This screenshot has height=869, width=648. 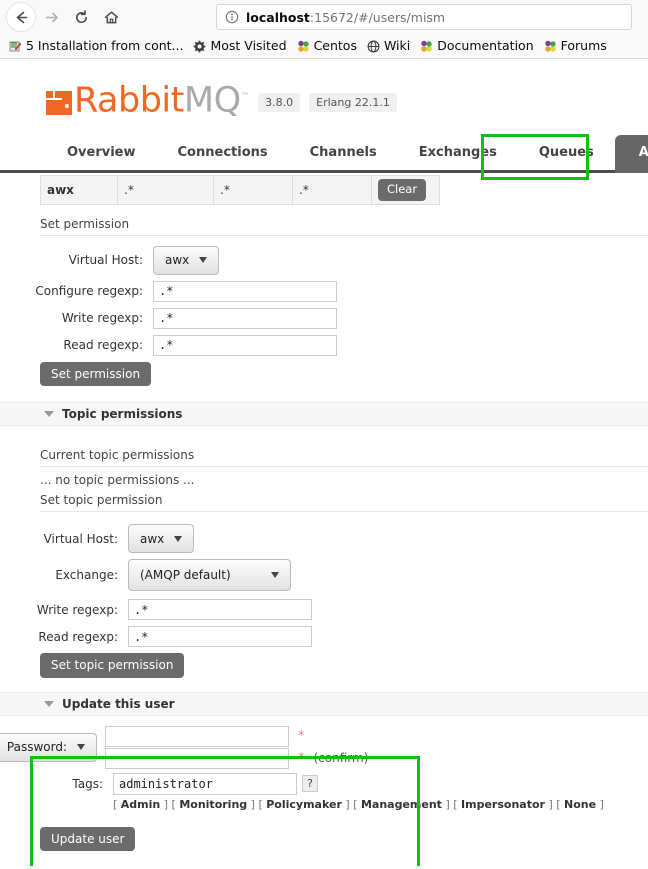 I want to click on topic-permissions-title: Topic permissions, so click(x=122, y=414).